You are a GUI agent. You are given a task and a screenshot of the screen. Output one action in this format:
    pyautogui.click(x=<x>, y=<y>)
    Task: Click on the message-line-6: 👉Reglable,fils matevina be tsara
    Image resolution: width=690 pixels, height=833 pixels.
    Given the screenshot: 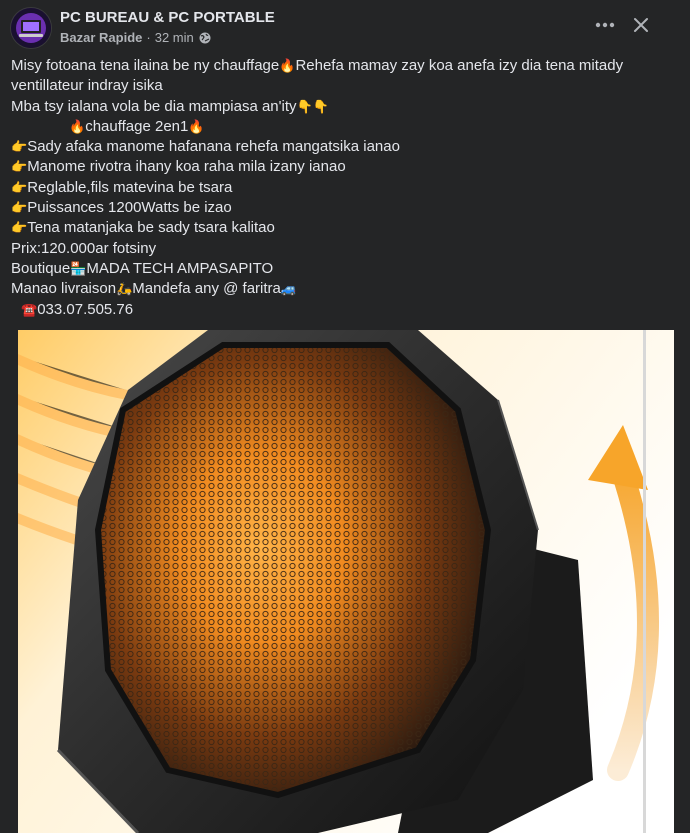 What is the action you would take?
    pyautogui.click(x=341, y=188)
    